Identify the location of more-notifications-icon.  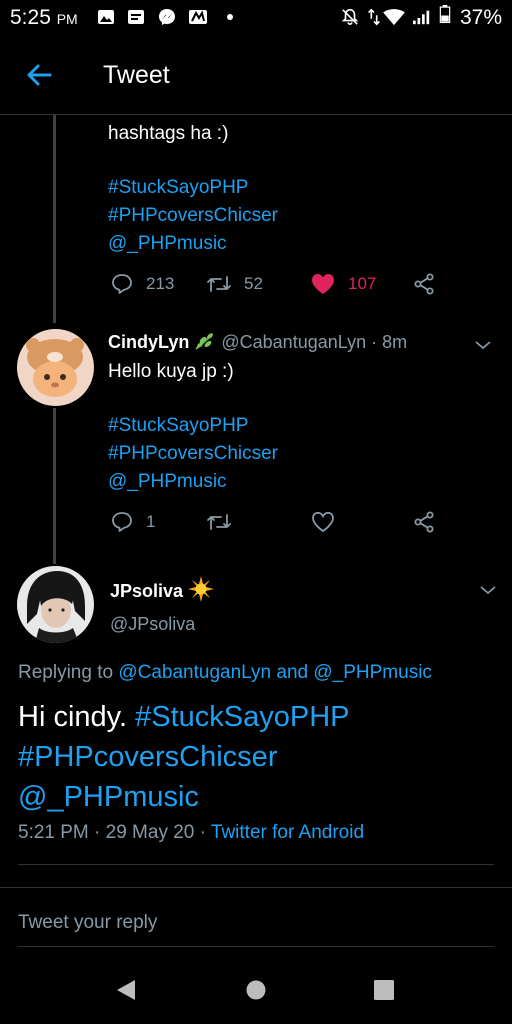
(230, 17).